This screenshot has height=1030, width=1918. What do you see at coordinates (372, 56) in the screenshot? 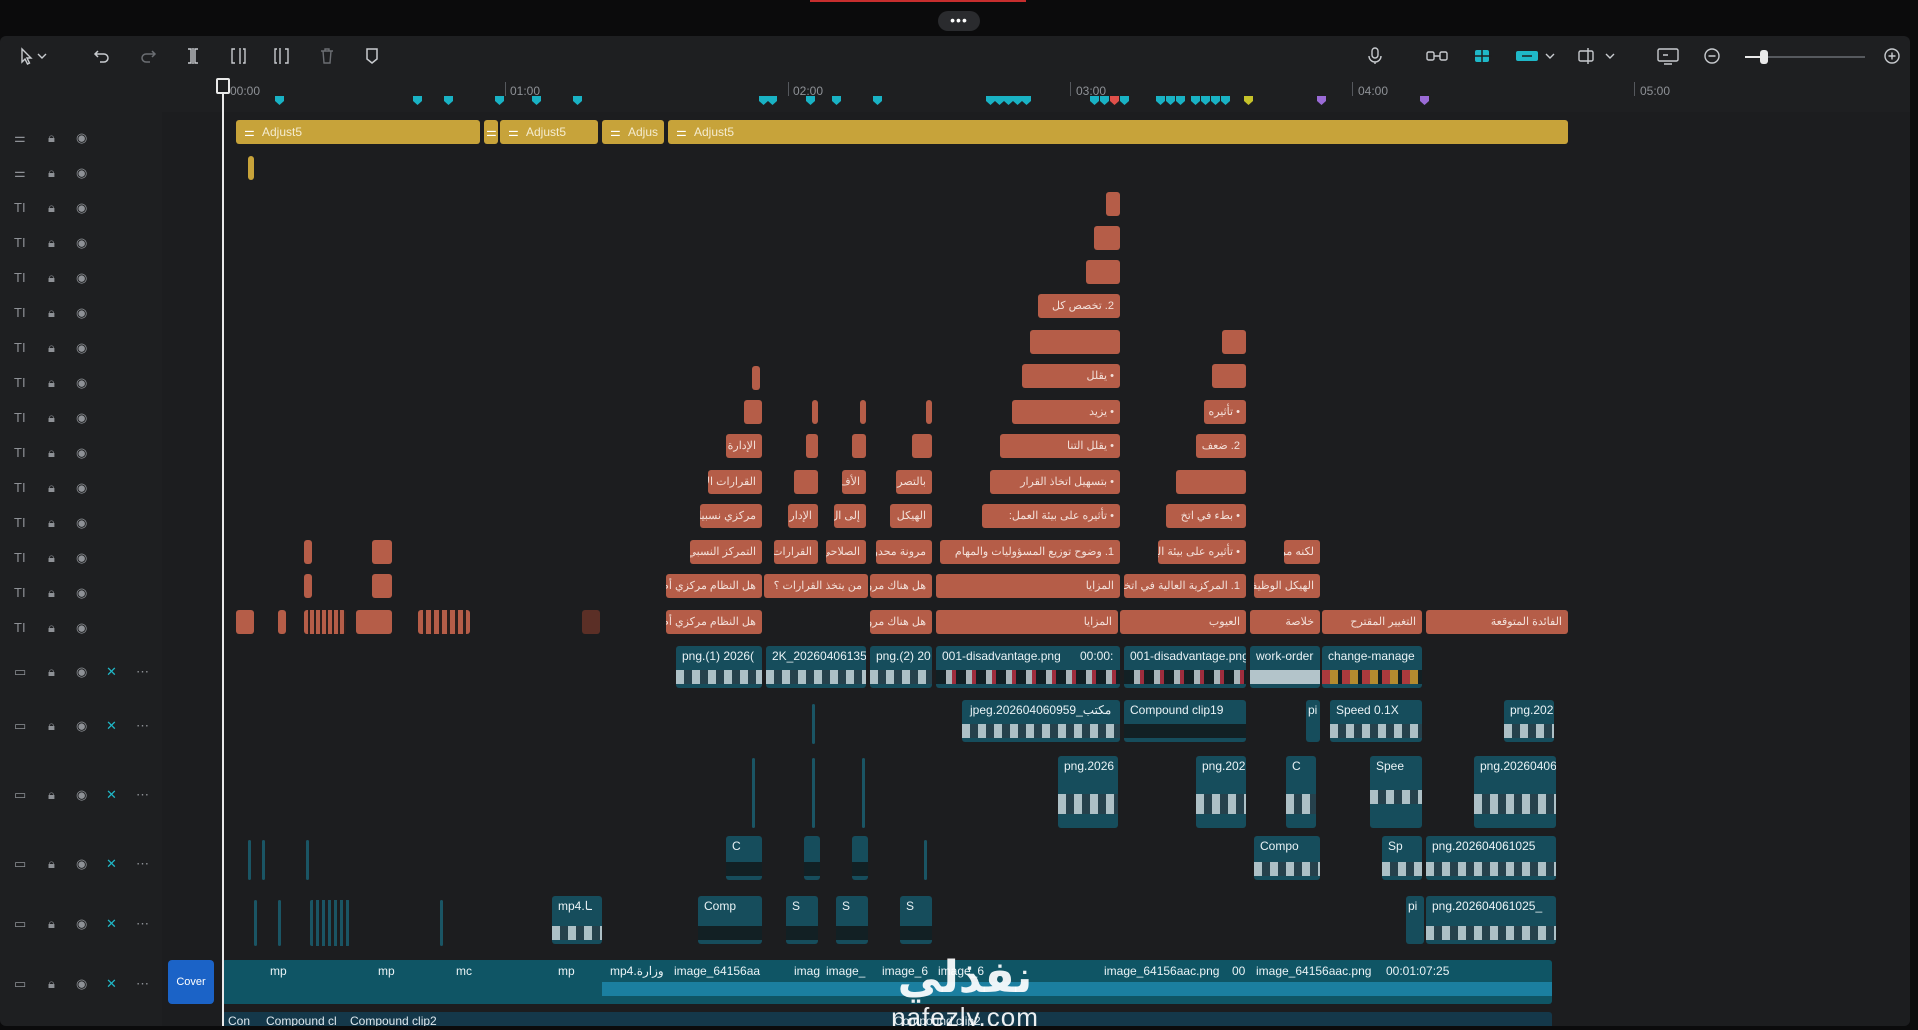
I see `marker-icon` at bounding box center [372, 56].